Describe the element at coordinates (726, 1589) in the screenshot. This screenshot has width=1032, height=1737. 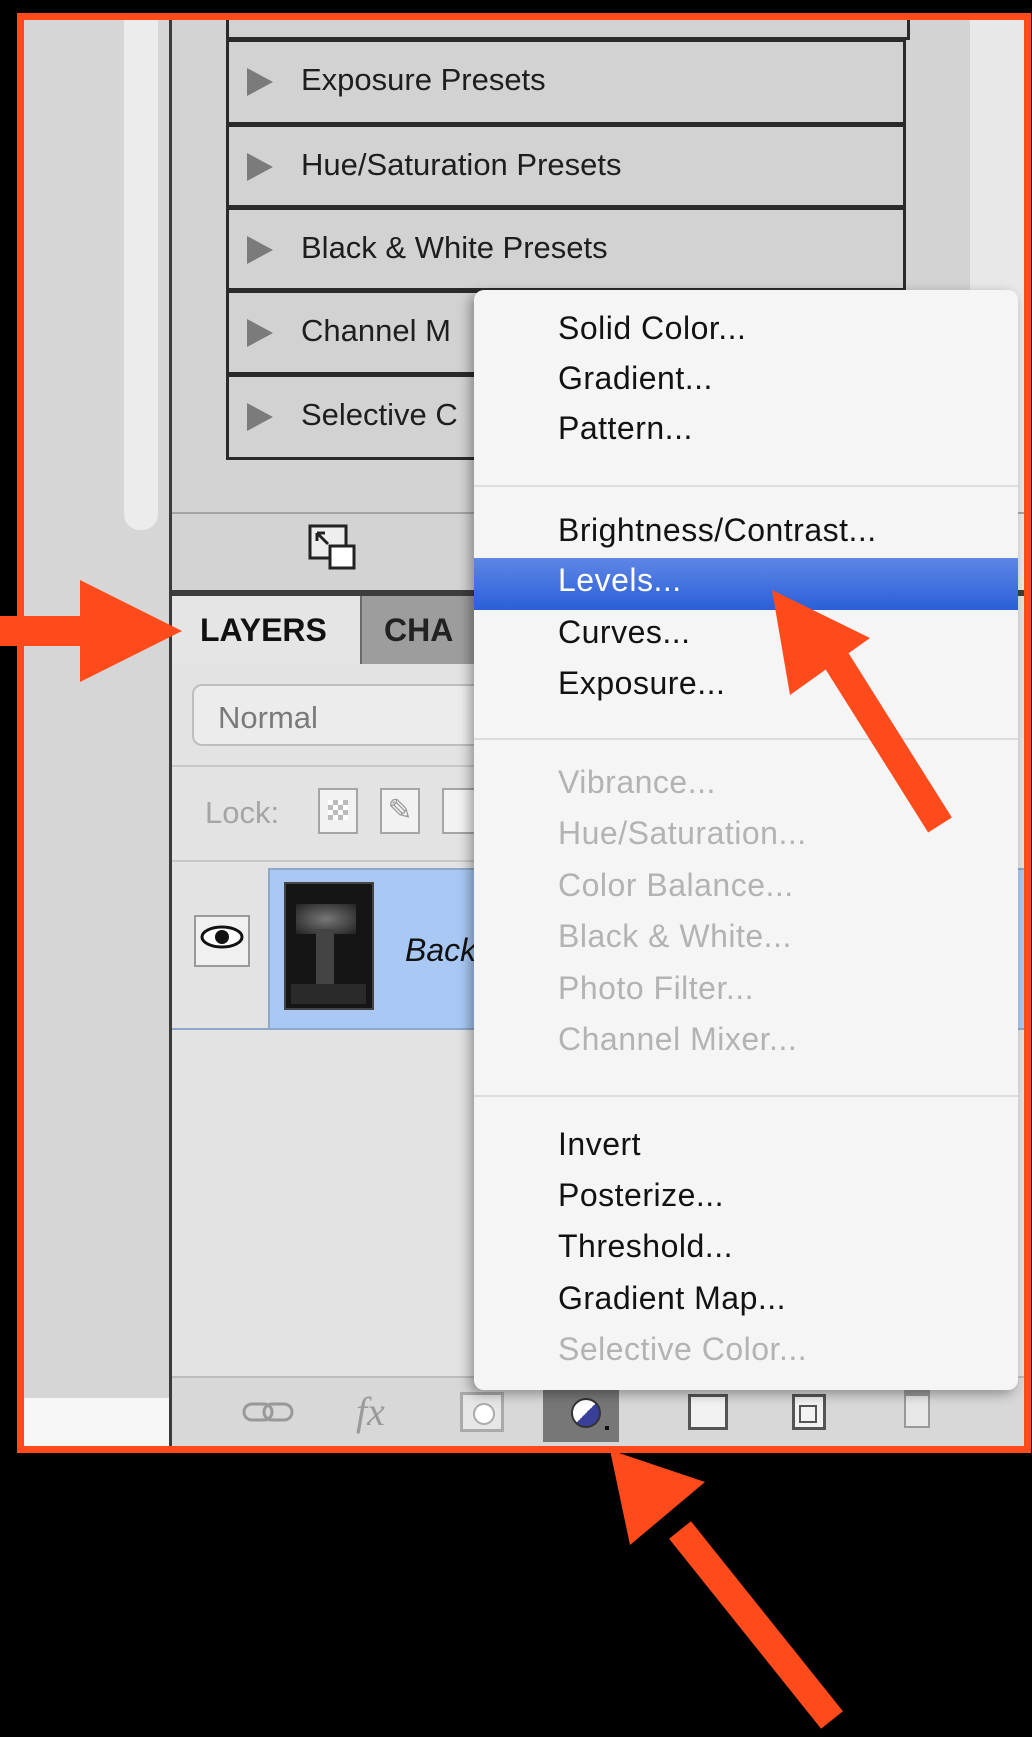
I see `arrow-to-adjustment-button` at that location.